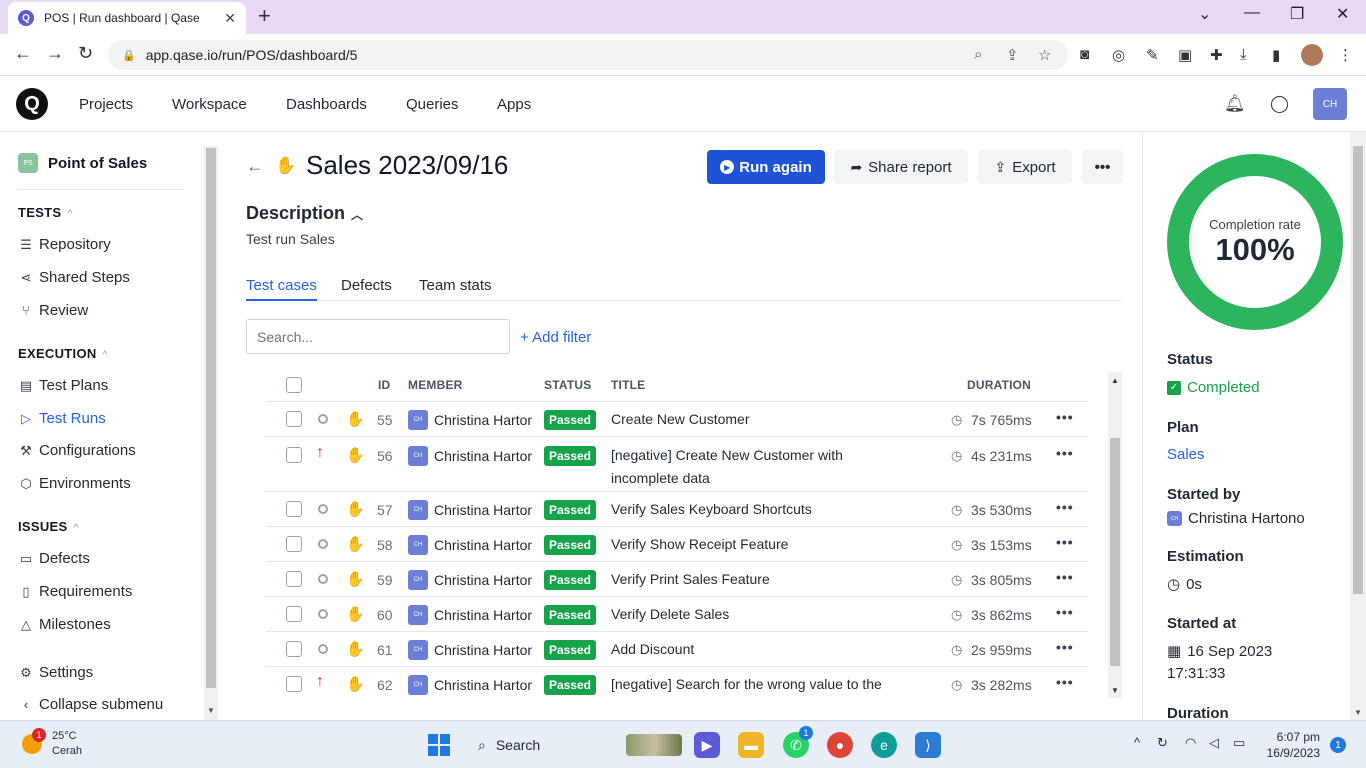  Describe the element at coordinates (54, 558) in the screenshot. I see `sidebar-item-defects: ▭ Defects` at that location.